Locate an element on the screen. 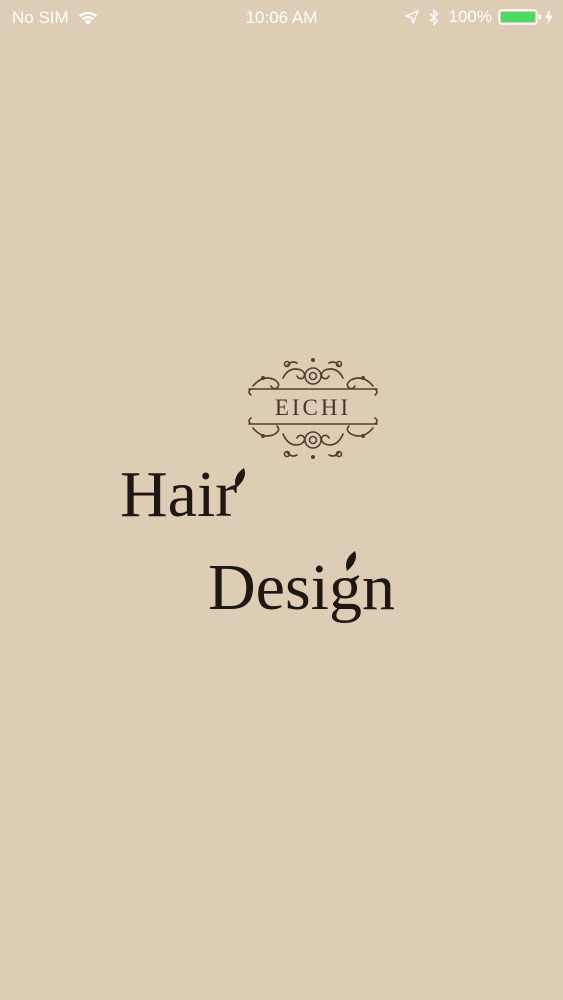 The image size is (563, 1000). logo-line-hair: Hair is located at coordinates (179, 494).